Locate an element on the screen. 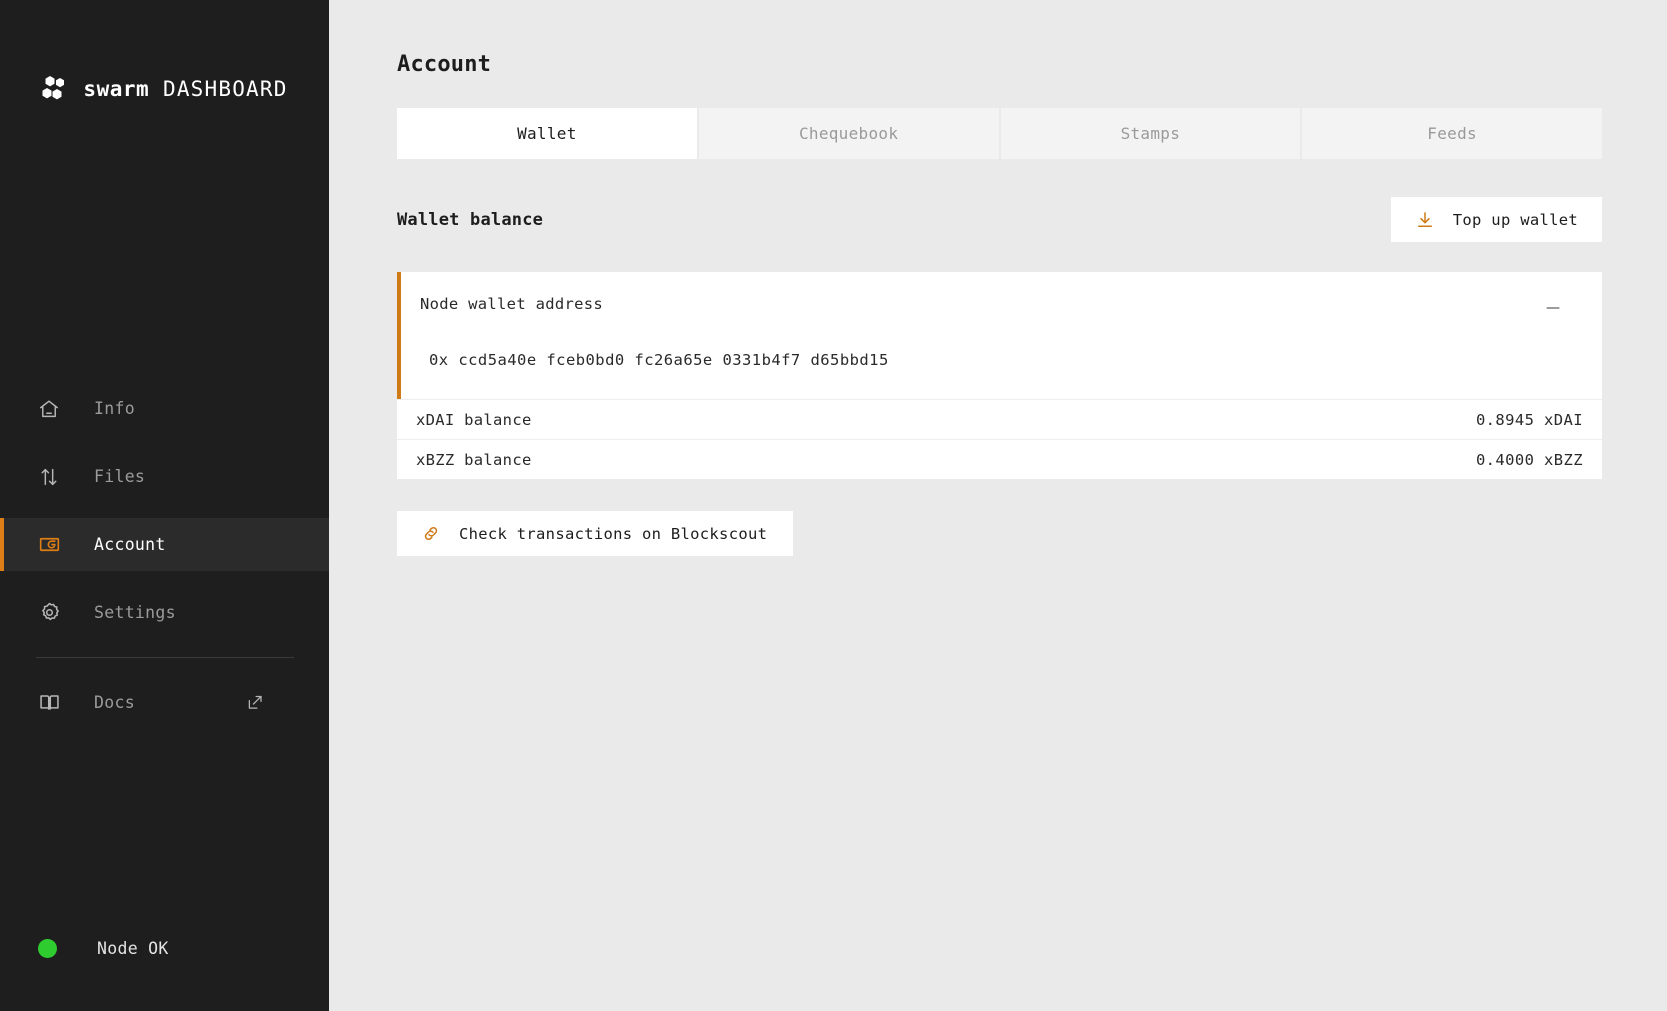 This screenshot has width=1667, height=1011. sidebar-item-label: Docs is located at coordinates (114, 702).